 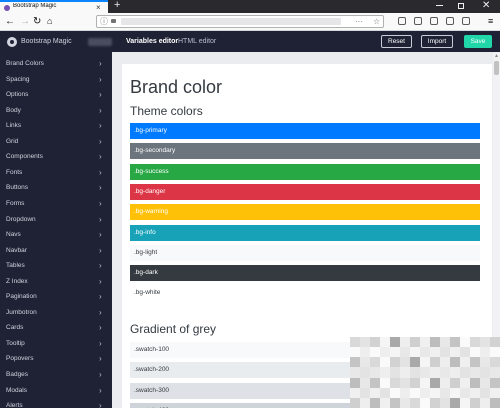 What do you see at coordinates (439, 5) in the screenshot?
I see `minimize-icon` at bounding box center [439, 5].